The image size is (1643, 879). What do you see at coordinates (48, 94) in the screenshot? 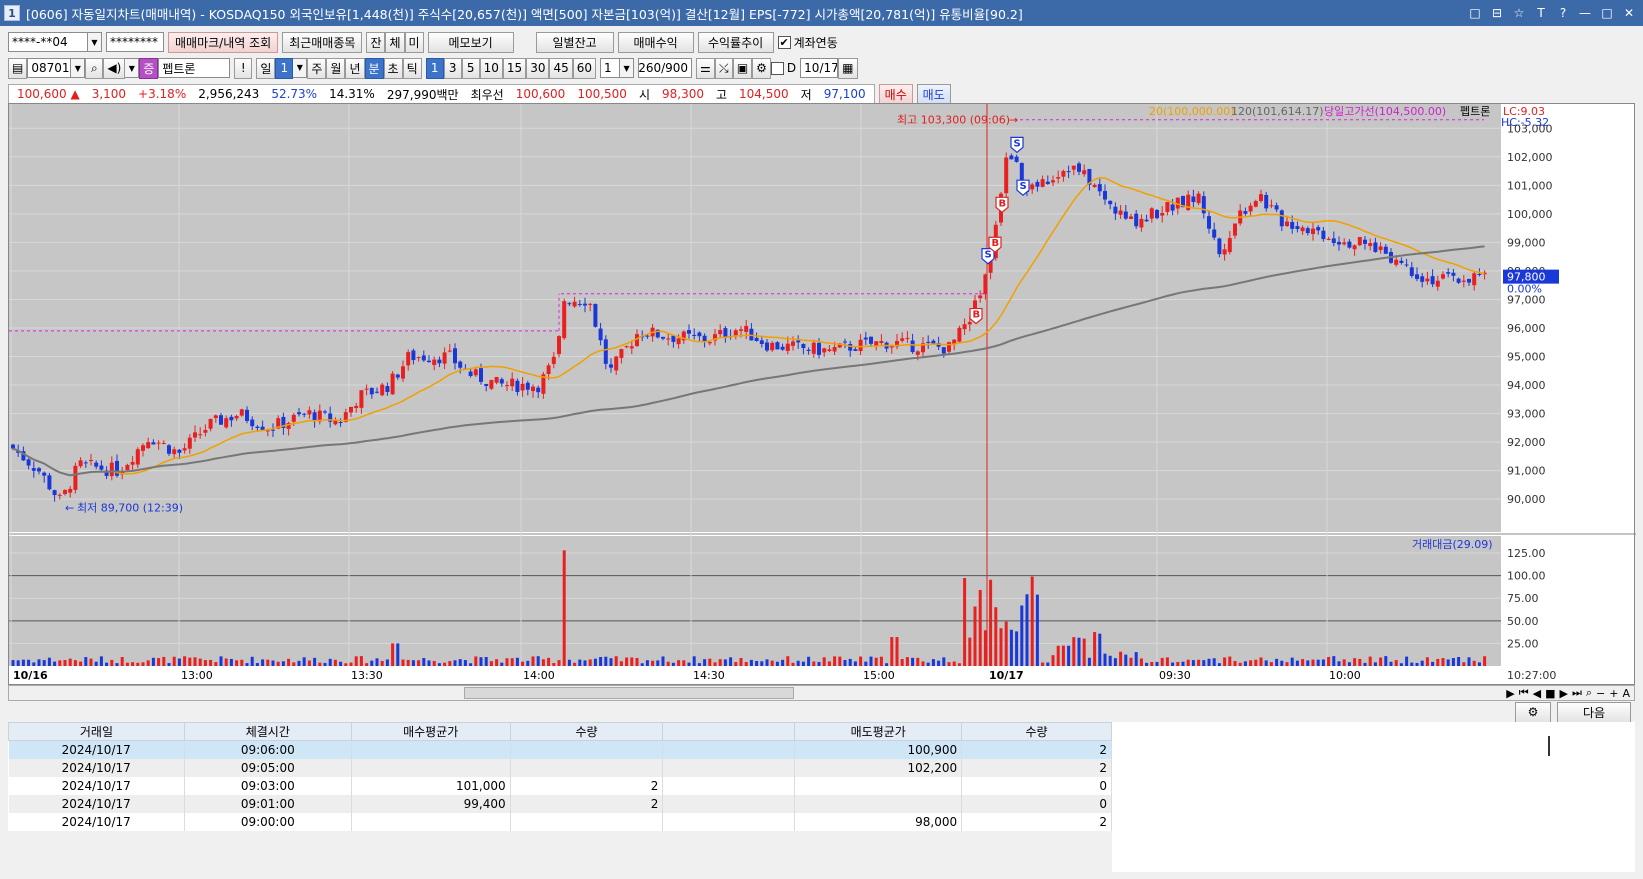
I see `current-price: 100,600 ▲` at bounding box center [48, 94].